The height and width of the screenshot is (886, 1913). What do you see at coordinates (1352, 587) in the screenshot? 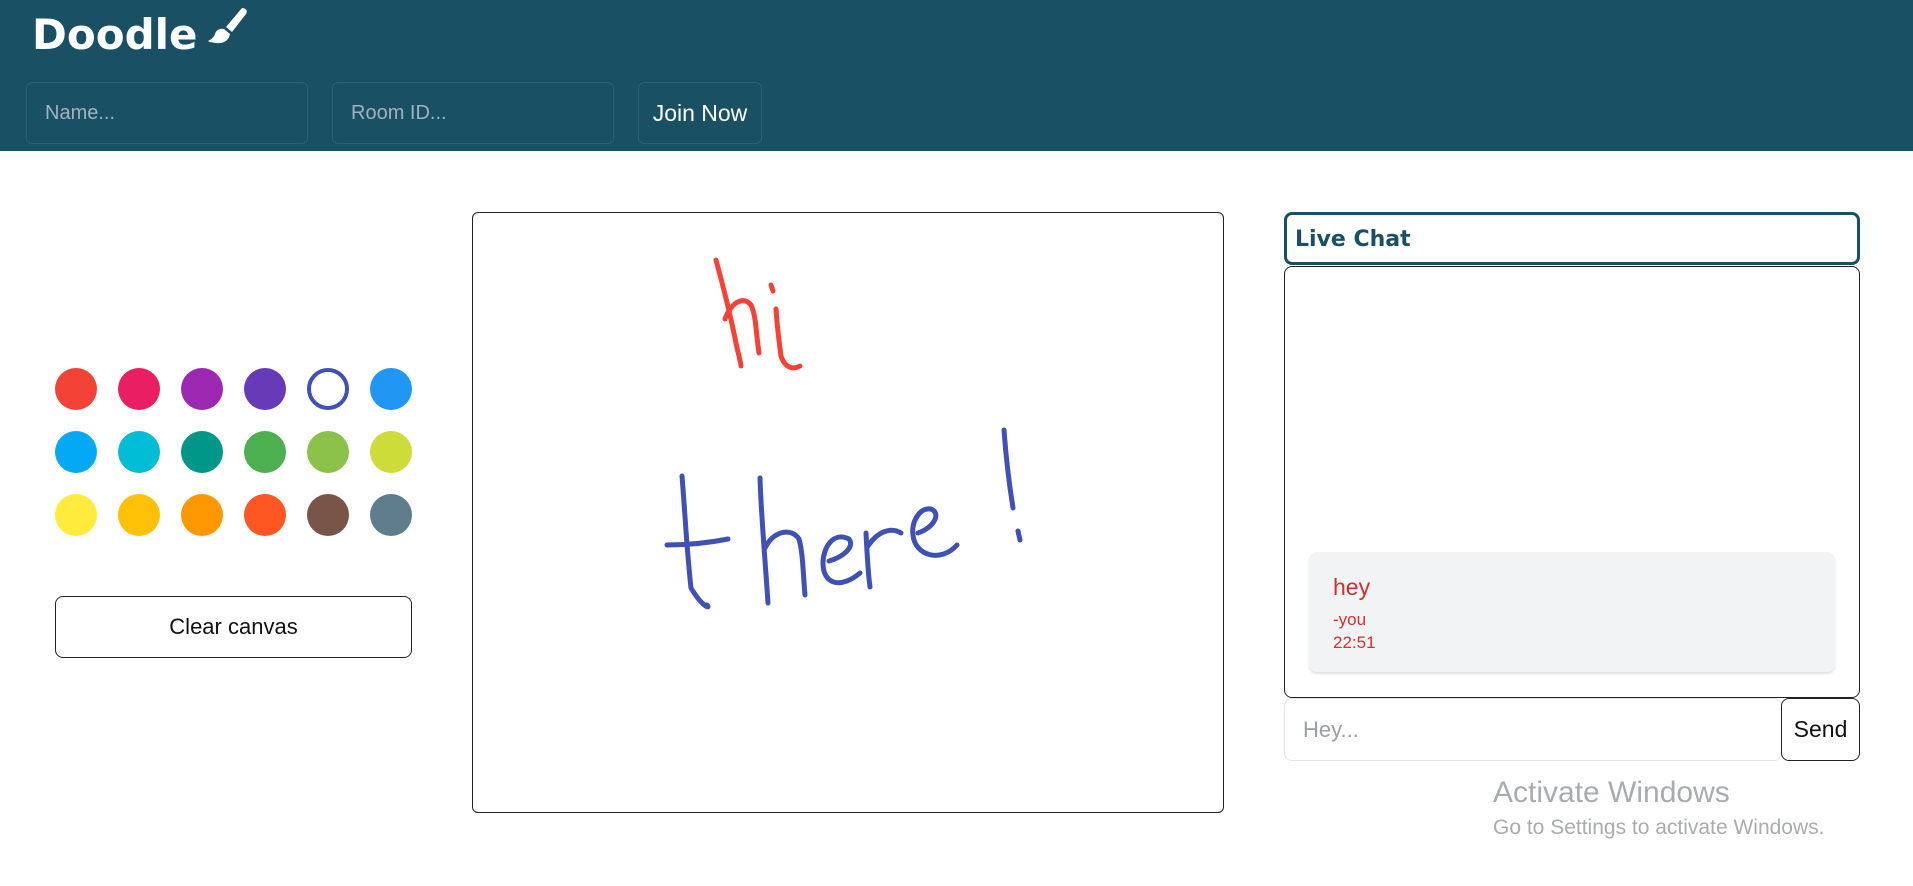
I see `message-text: hey` at bounding box center [1352, 587].